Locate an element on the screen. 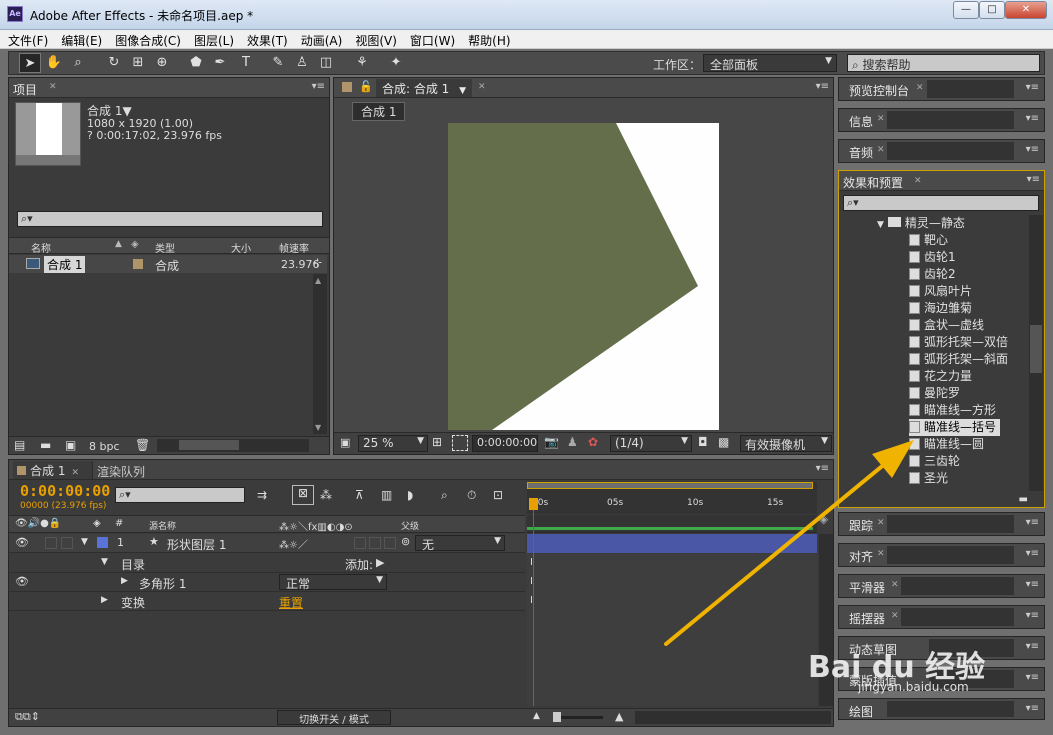 This screenshot has height=735, width=1053. row-name: 合成 1 is located at coordinates (65, 264).